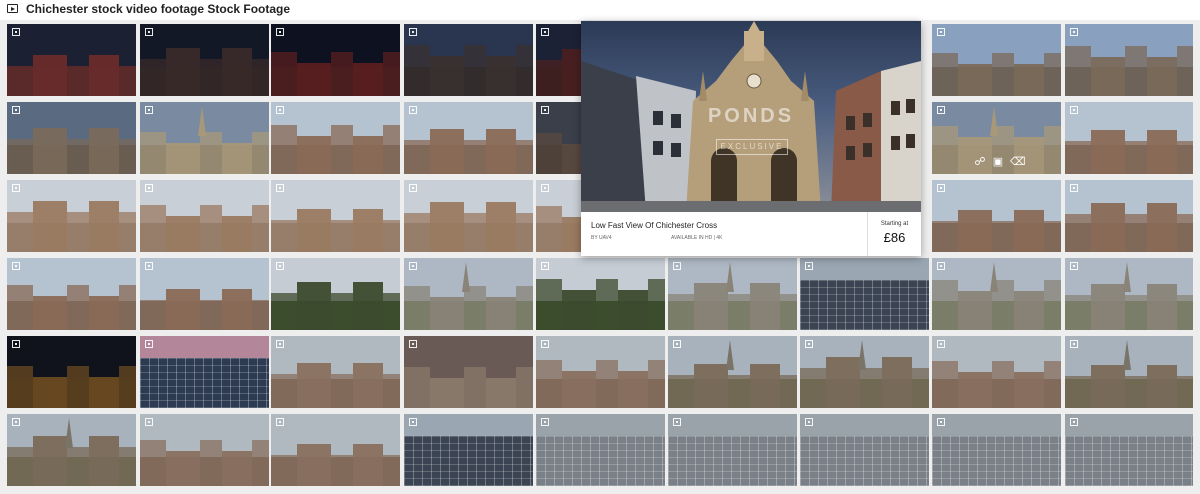 Image resolution: width=1200 pixels, height=494 pixels. I want to click on cart-icon: ☍, so click(980, 162).